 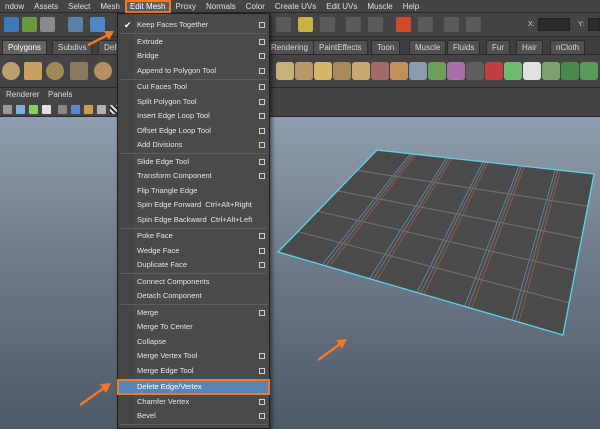 What do you see at coordinates (193, 56) in the screenshot?
I see `menu-item-bridge: Bridge` at bounding box center [193, 56].